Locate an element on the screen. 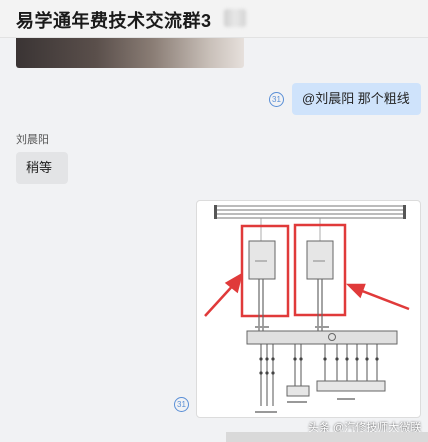 This screenshot has height=442, width=428. bus-end-markers is located at coordinates (310, 212).